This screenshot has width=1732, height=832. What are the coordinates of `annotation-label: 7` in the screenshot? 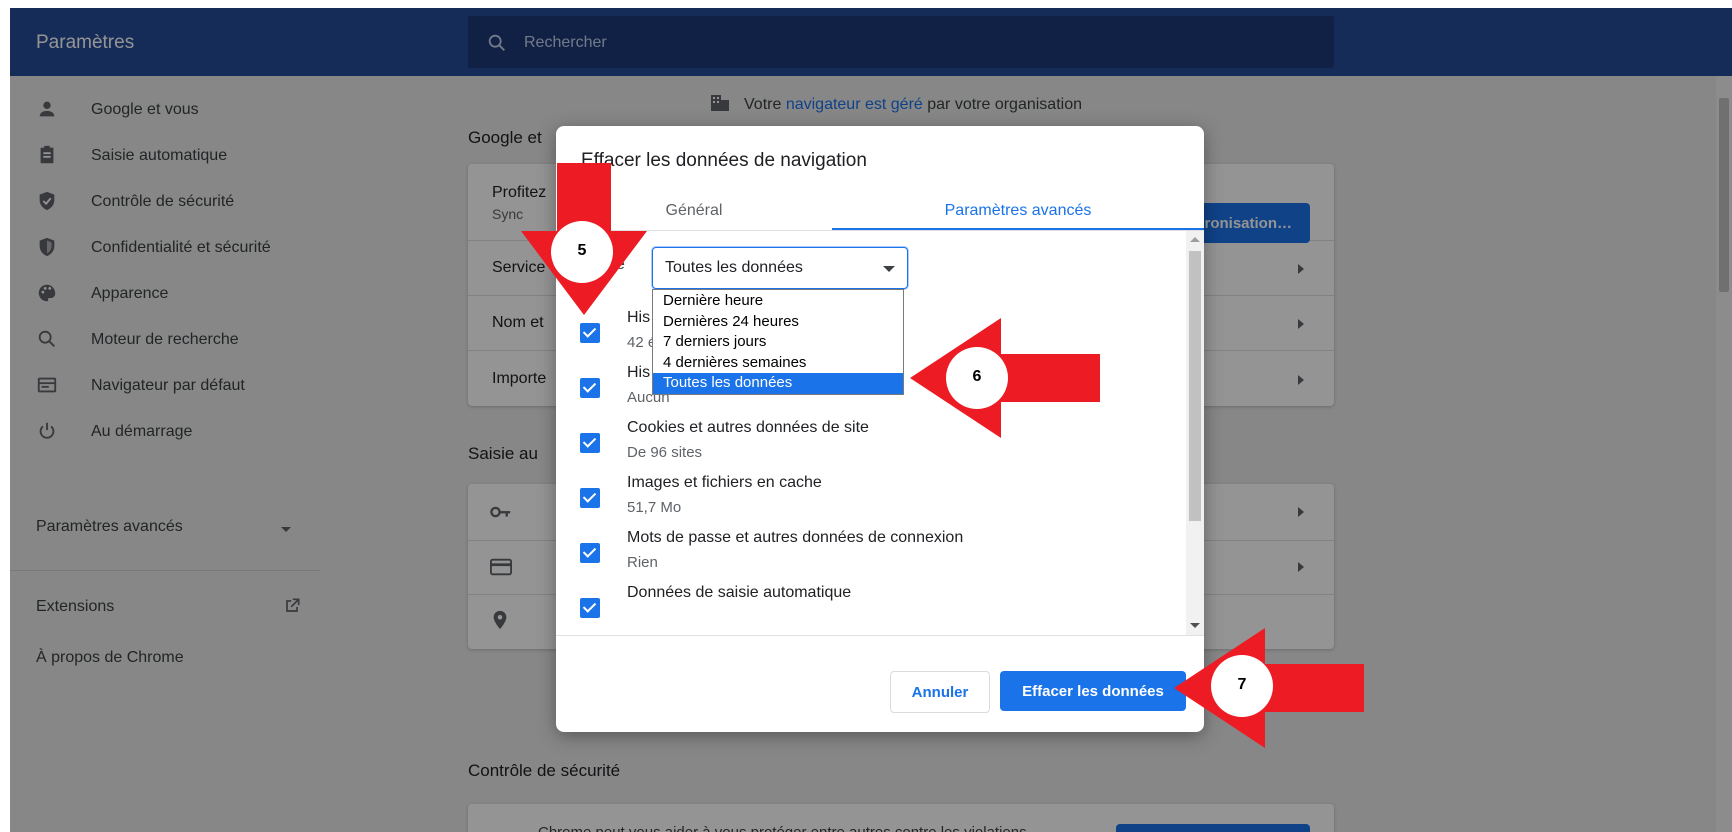 It's located at (1242, 684).